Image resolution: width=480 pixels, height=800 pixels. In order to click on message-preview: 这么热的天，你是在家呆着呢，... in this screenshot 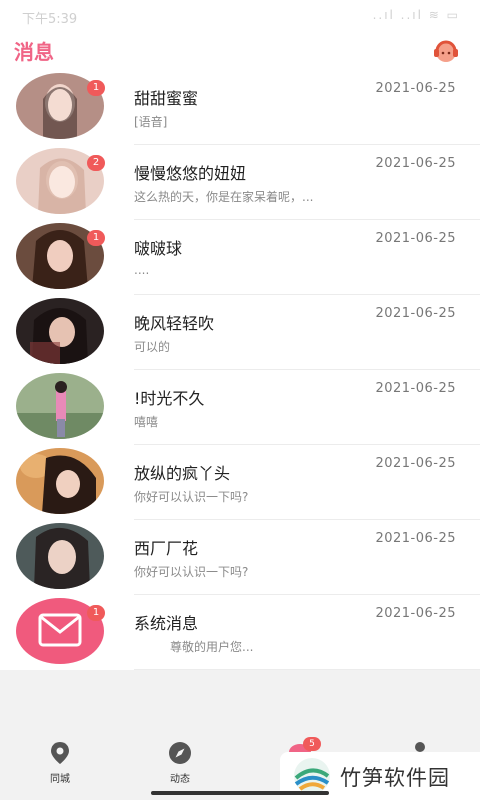, I will do `click(224, 197)`.